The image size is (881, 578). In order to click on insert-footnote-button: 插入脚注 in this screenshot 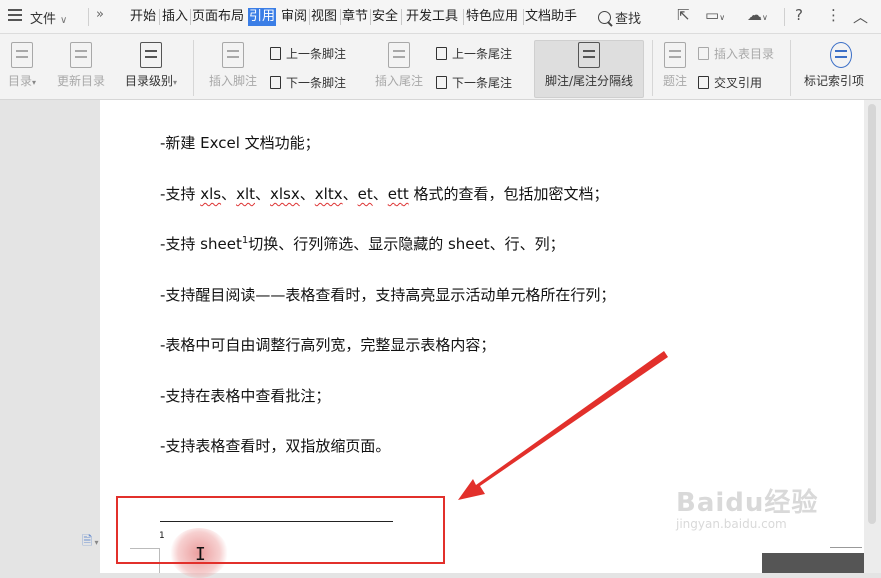, I will do `click(233, 65)`.